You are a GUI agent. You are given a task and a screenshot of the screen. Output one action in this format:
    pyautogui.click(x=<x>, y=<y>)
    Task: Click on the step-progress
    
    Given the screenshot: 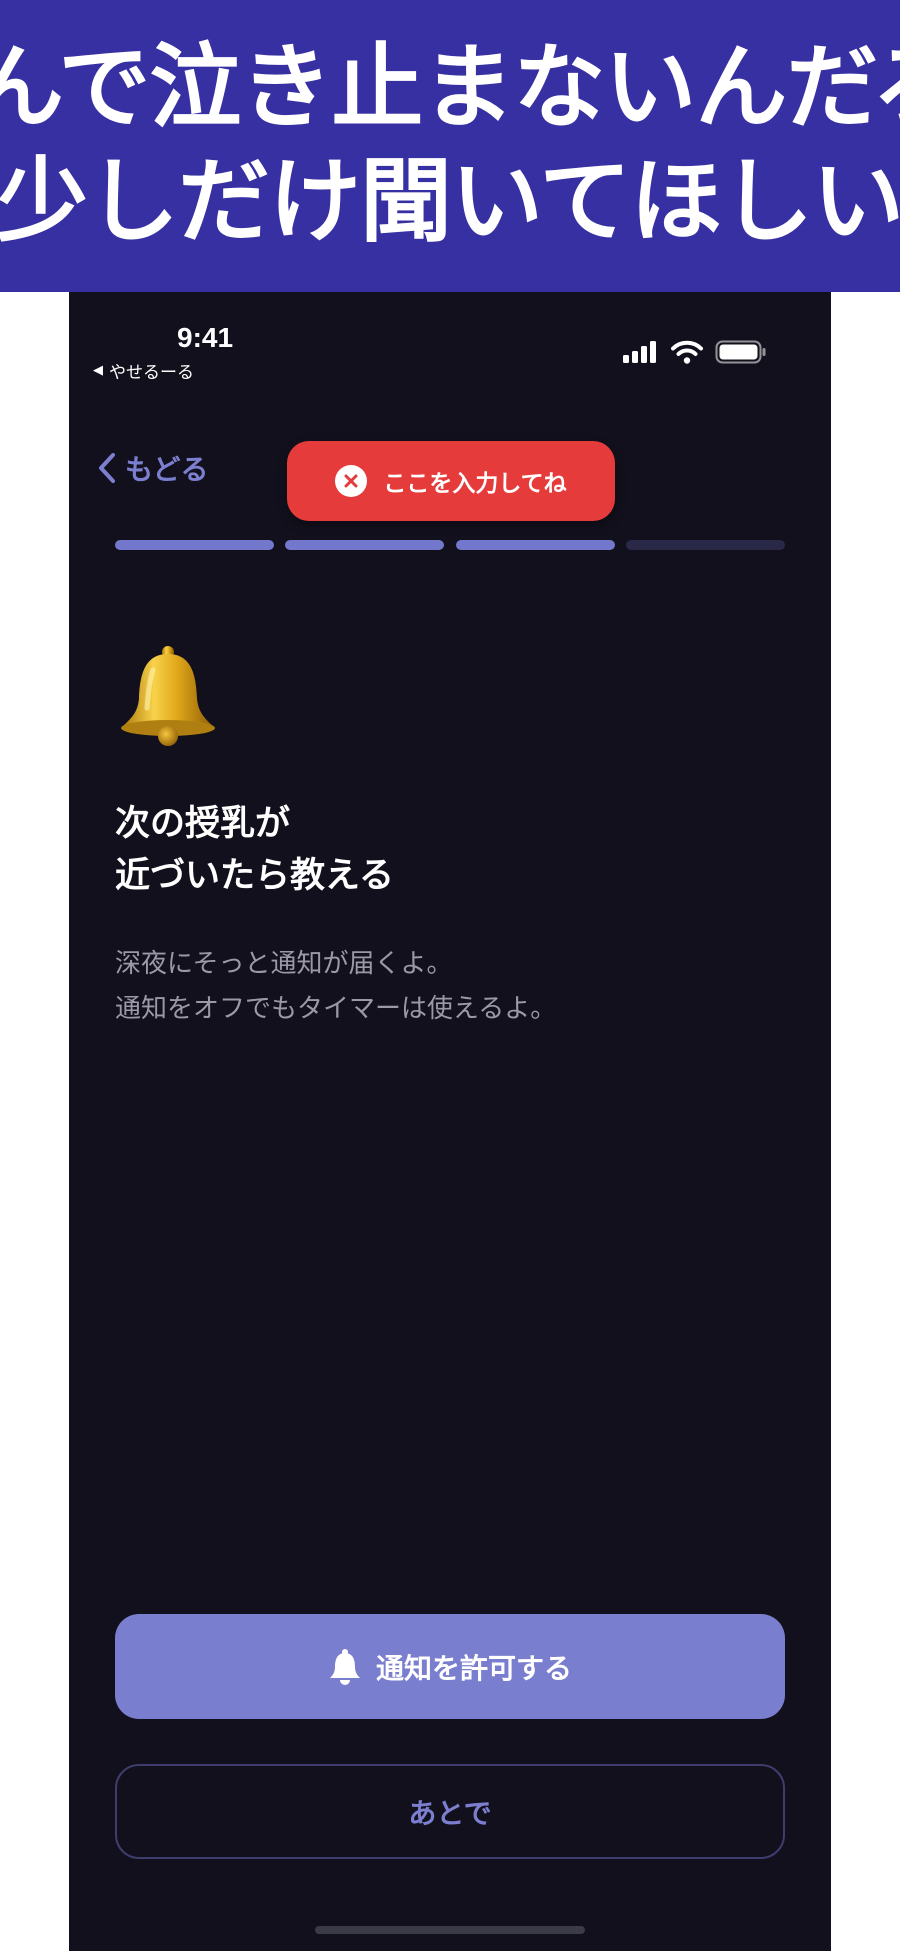 What is the action you would take?
    pyautogui.click(x=450, y=545)
    